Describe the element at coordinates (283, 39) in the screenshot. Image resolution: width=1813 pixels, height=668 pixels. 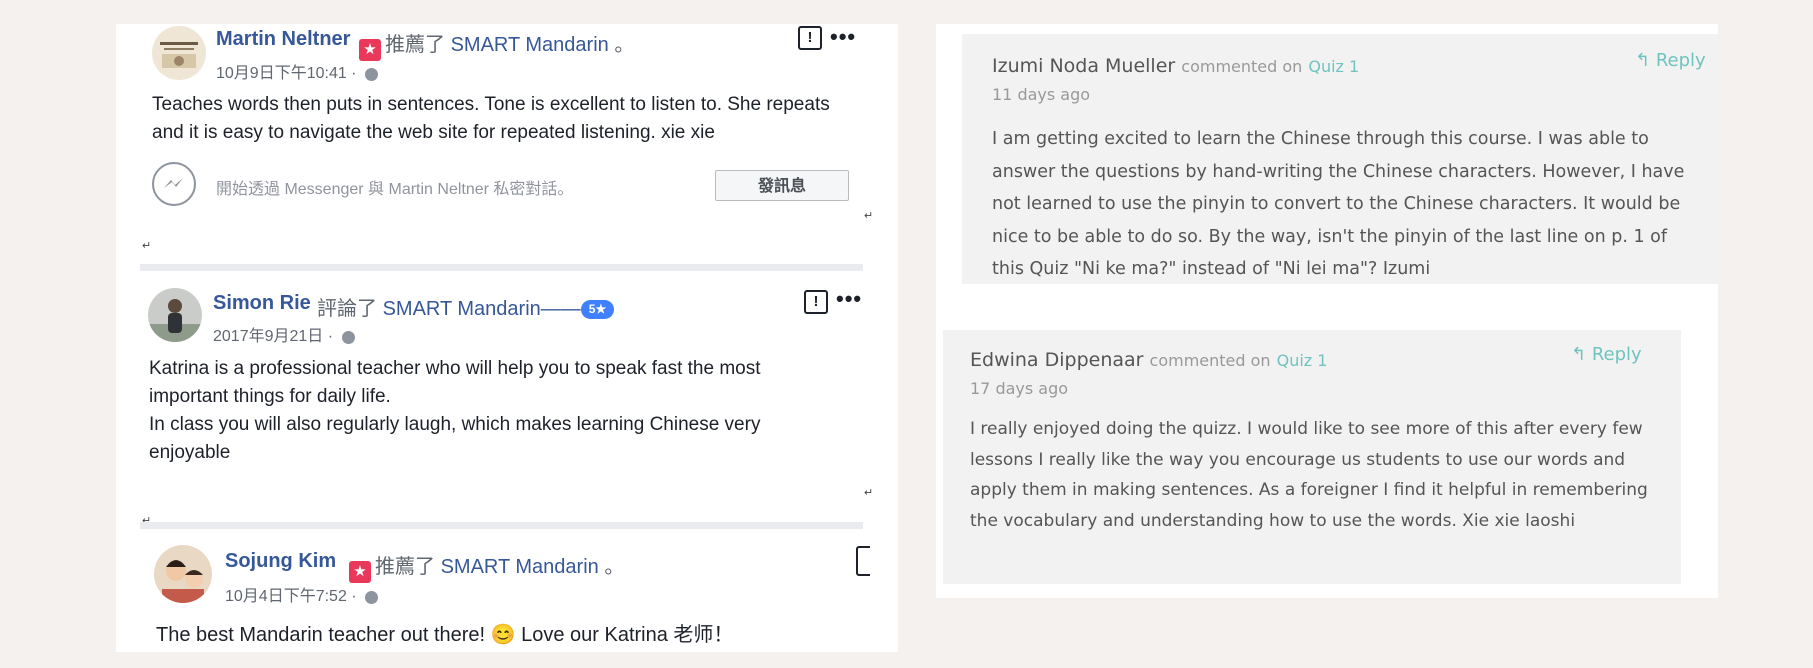
I see `author-name: Martin Neltner` at that location.